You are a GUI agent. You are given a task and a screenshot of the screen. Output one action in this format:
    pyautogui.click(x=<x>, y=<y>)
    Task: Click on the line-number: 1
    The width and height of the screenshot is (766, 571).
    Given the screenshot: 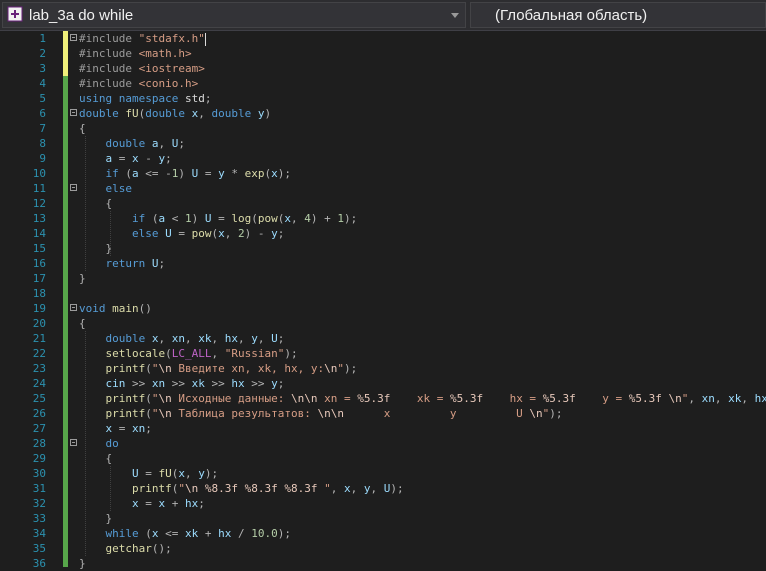 What is the action you would take?
    pyautogui.click(x=42, y=38)
    